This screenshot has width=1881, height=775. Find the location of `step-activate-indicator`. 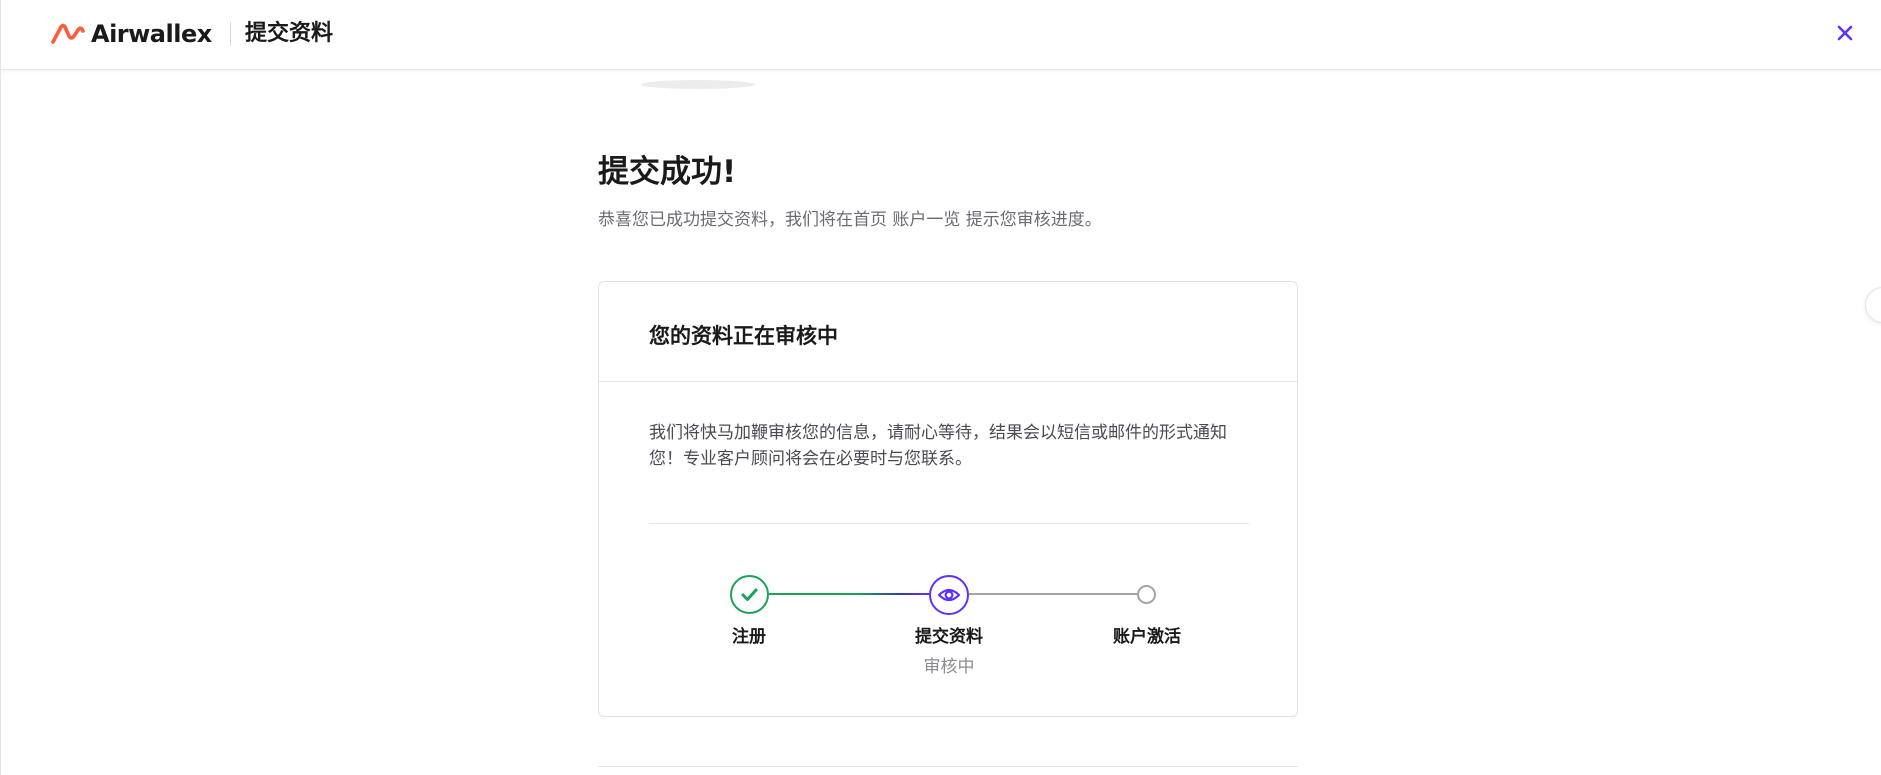

step-activate-indicator is located at coordinates (1146, 594).